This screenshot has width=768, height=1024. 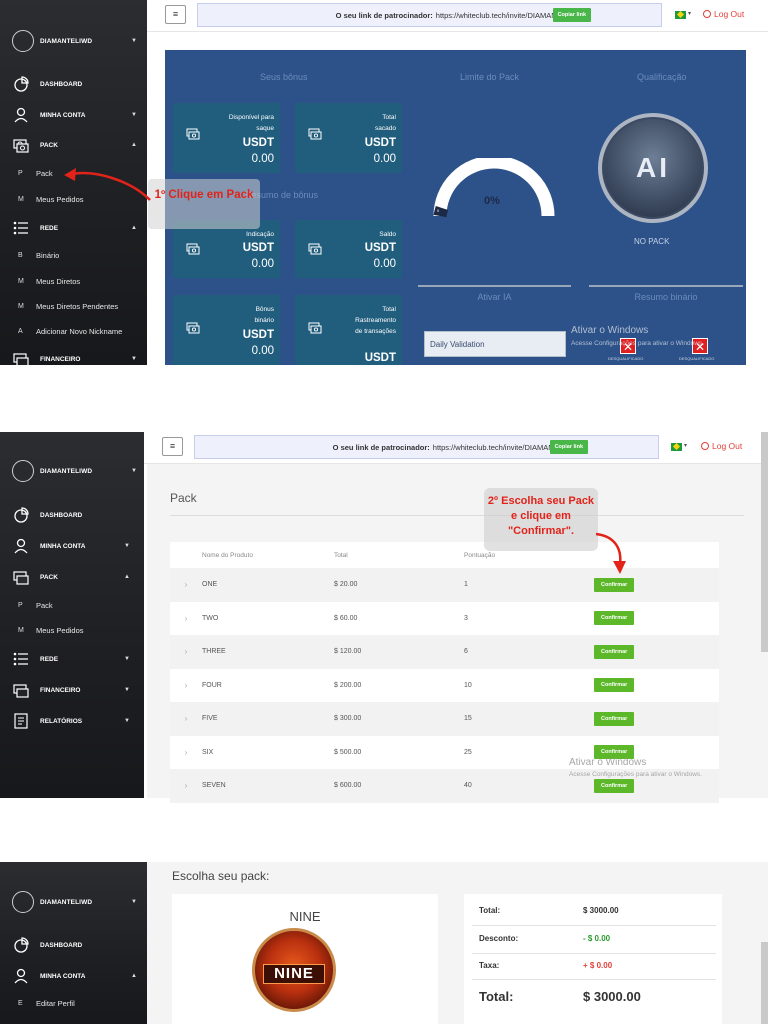 What do you see at coordinates (653, 167) in the screenshot?
I see `ai-badge-text: AI` at bounding box center [653, 167].